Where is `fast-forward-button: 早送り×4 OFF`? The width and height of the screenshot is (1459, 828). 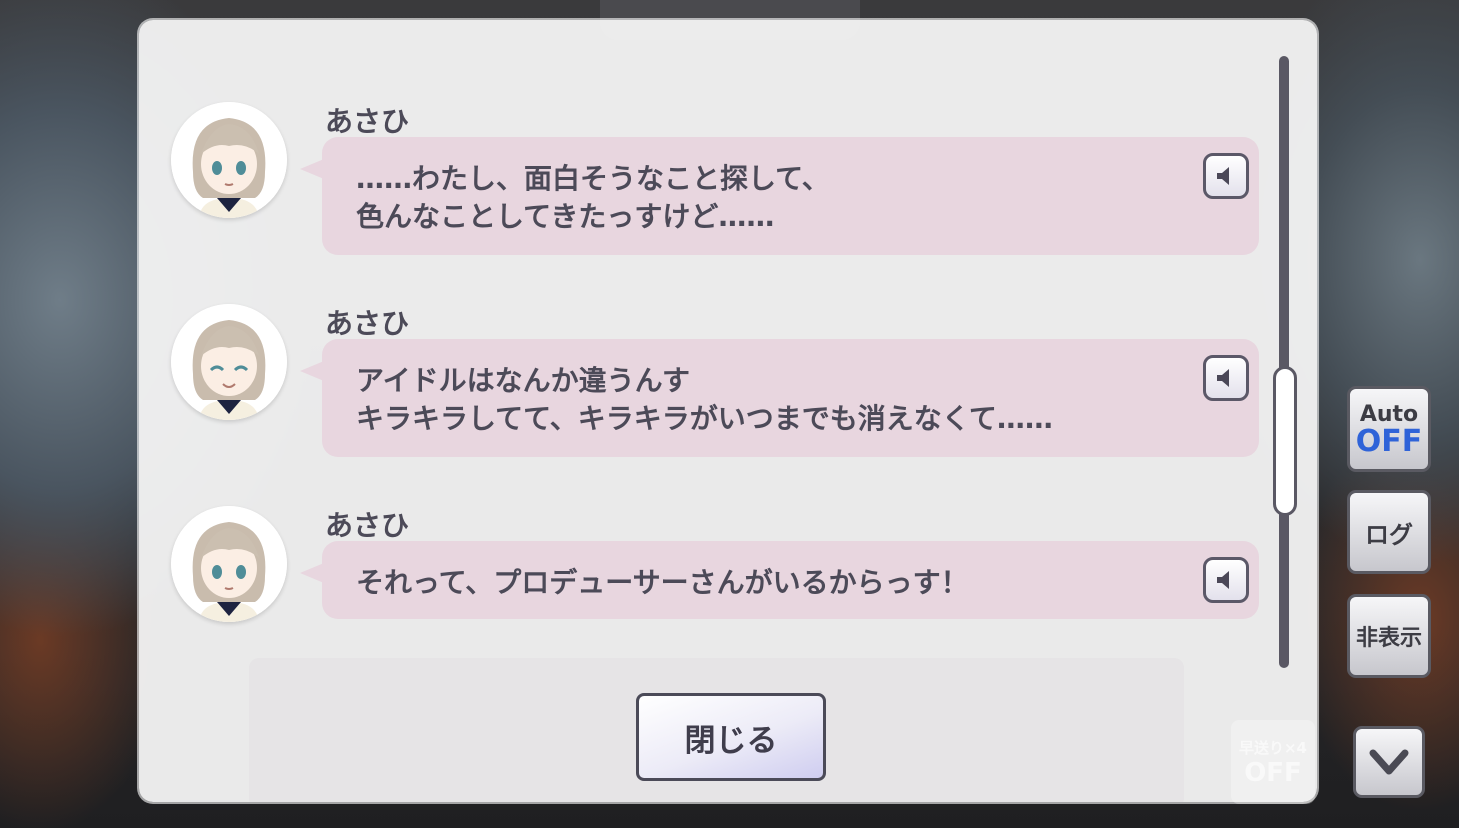 fast-forward-button: 早送り×4 OFF is located at coordinates (1273, 762).